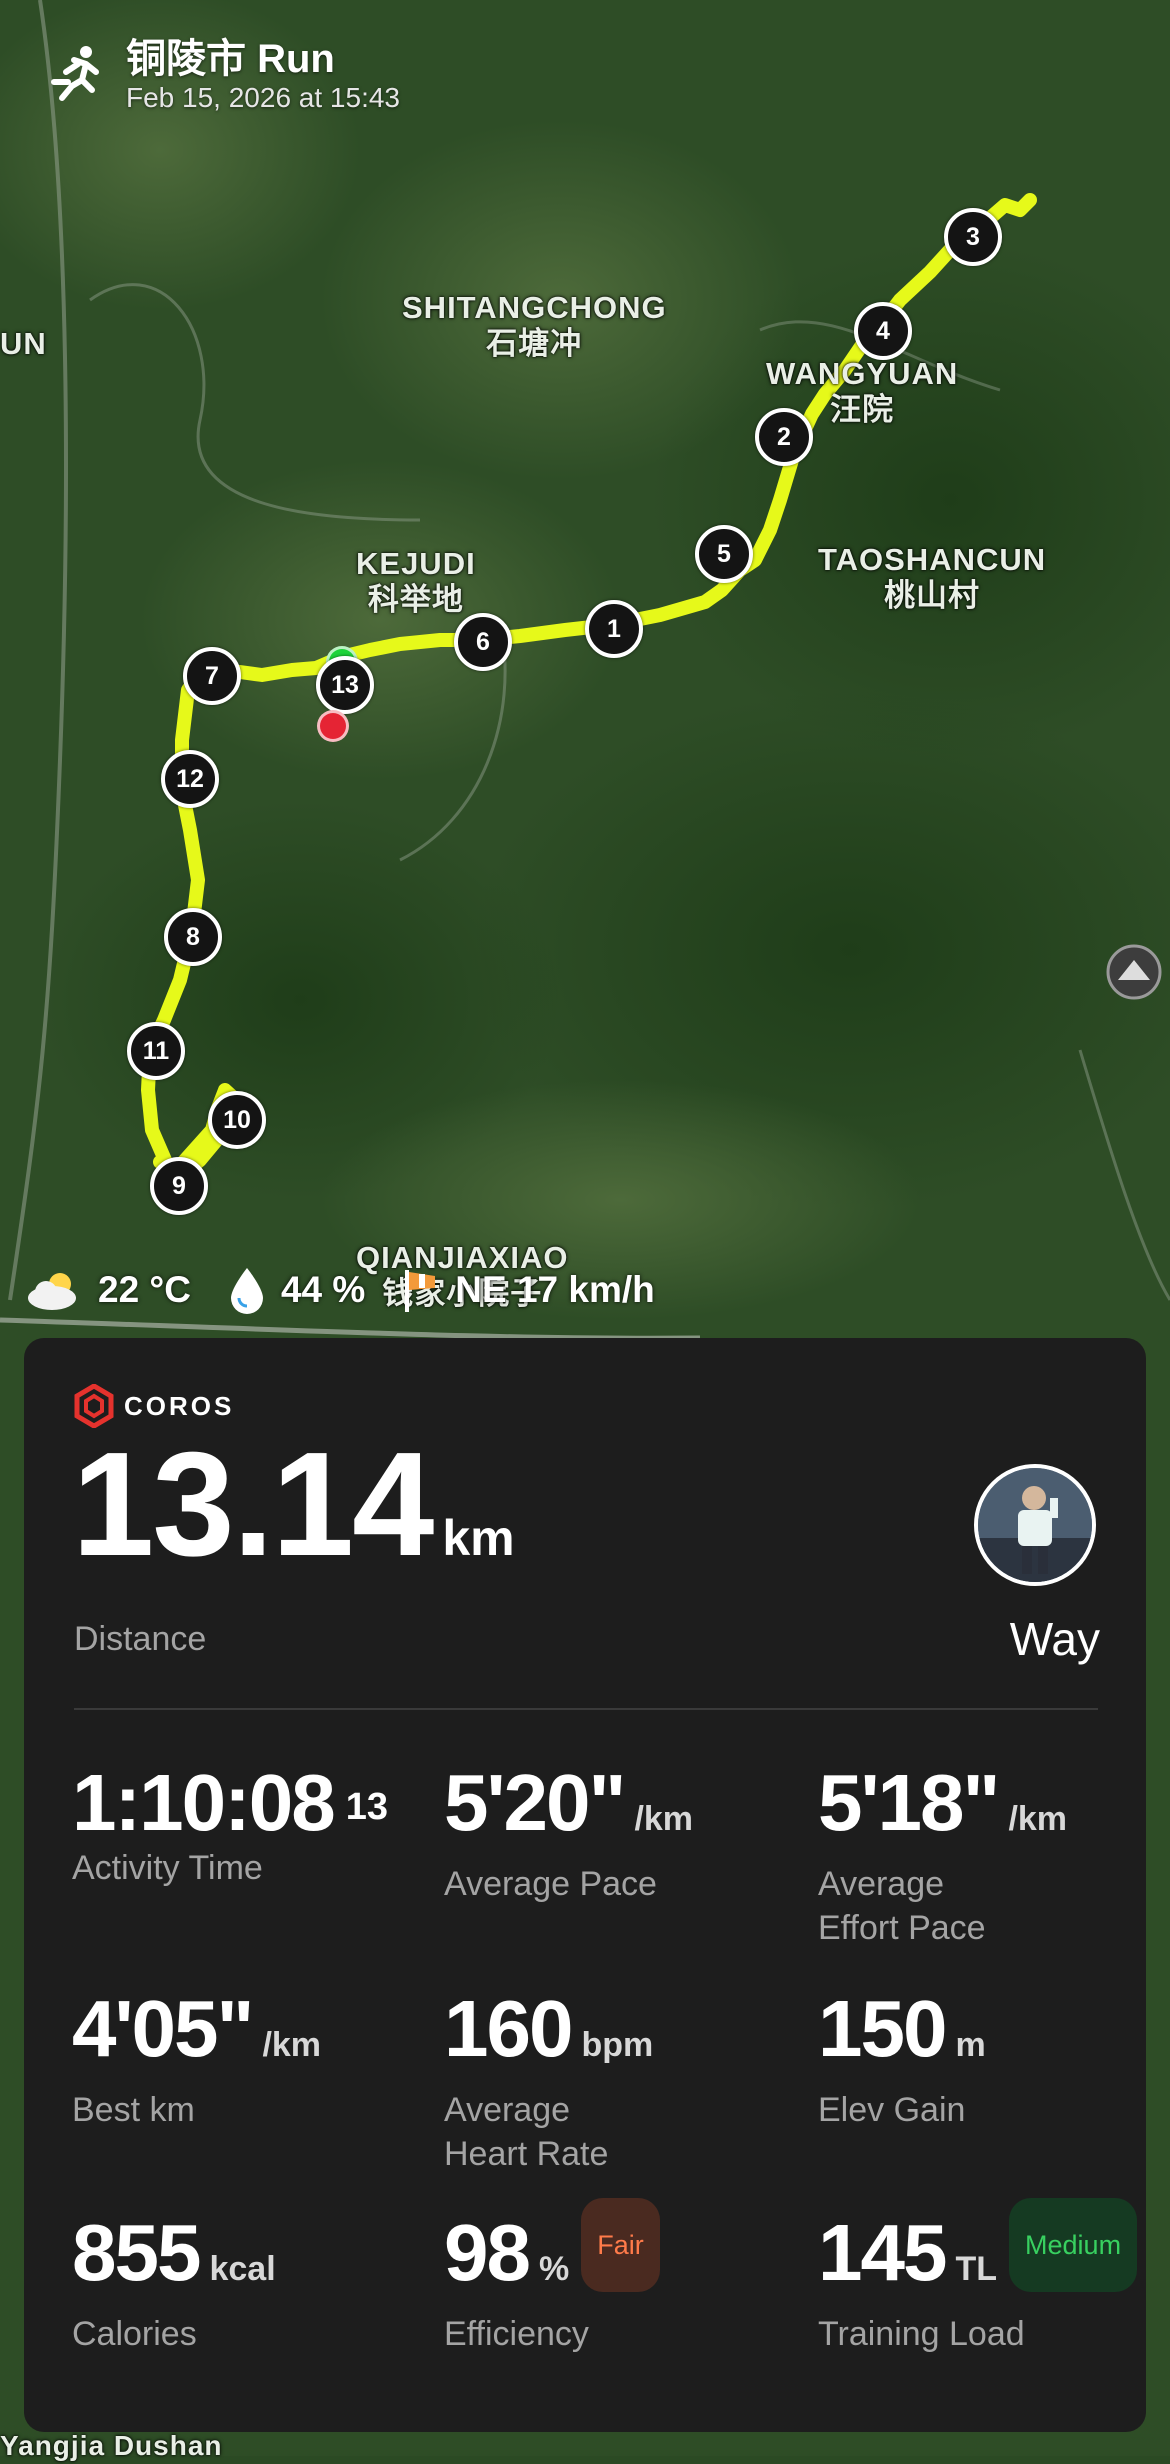 The width and height of the screenshot is (1170, 2464). Describe the element at coordinates (882, 2028) in the screenshot. I see `elev-gain-value: 150` at that location.